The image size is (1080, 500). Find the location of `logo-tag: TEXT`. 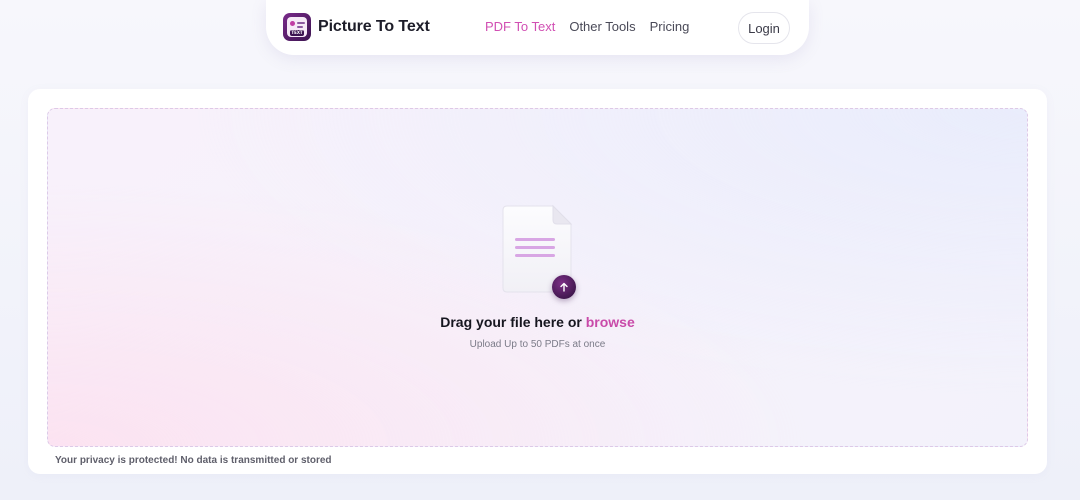

logo-tag: TEXT is located at coordinates (297, 33).